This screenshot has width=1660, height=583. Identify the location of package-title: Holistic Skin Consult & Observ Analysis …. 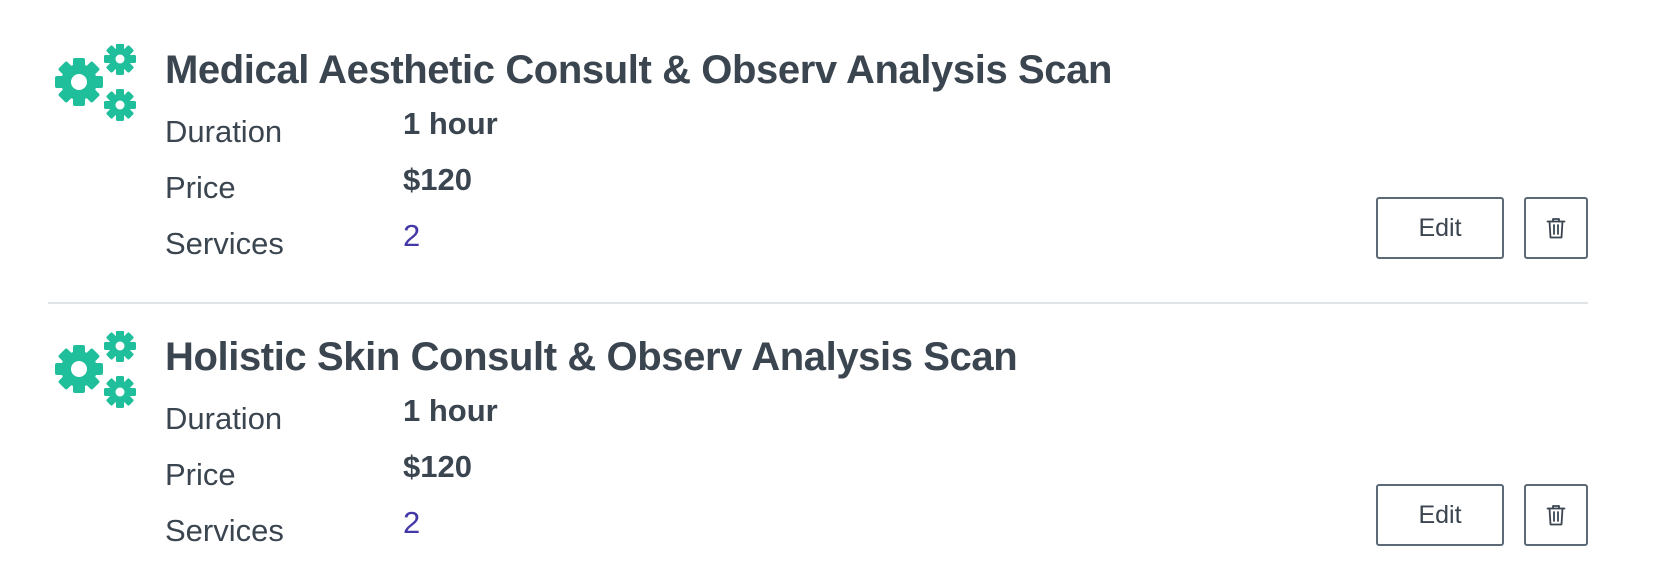
(591, 357).